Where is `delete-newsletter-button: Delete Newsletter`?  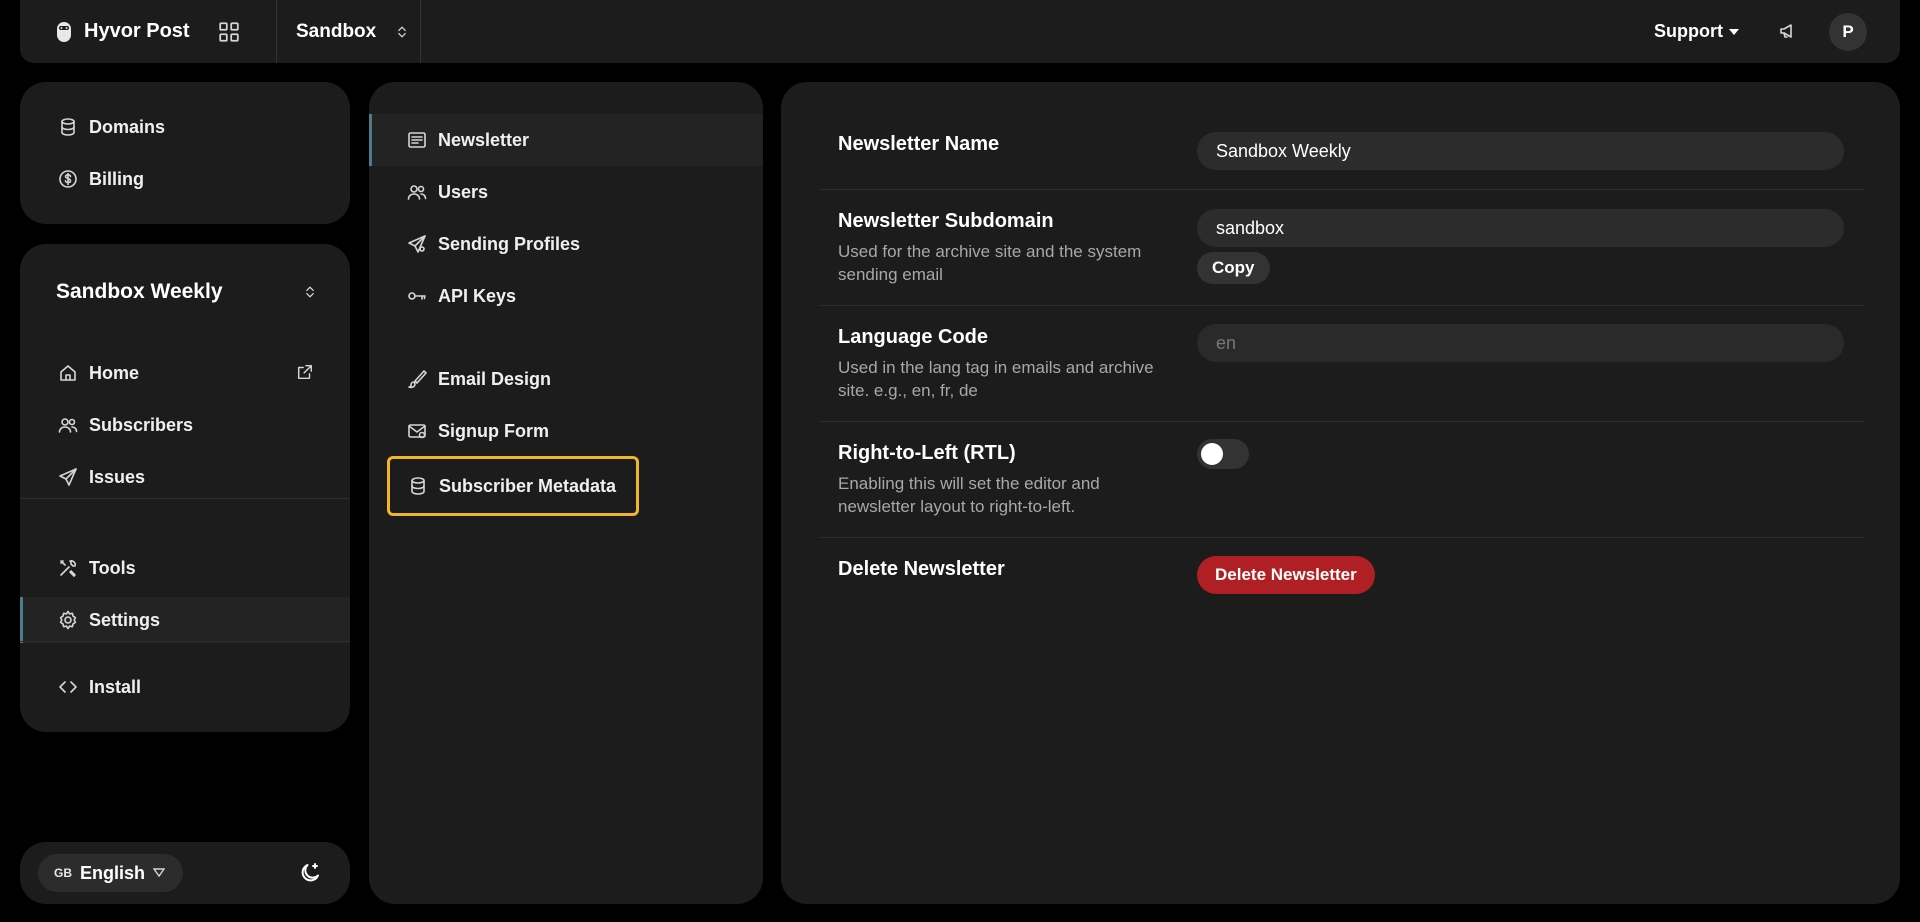
delete-newsletter-button: Delete Newsletter is located at coordinates (1286, 575).